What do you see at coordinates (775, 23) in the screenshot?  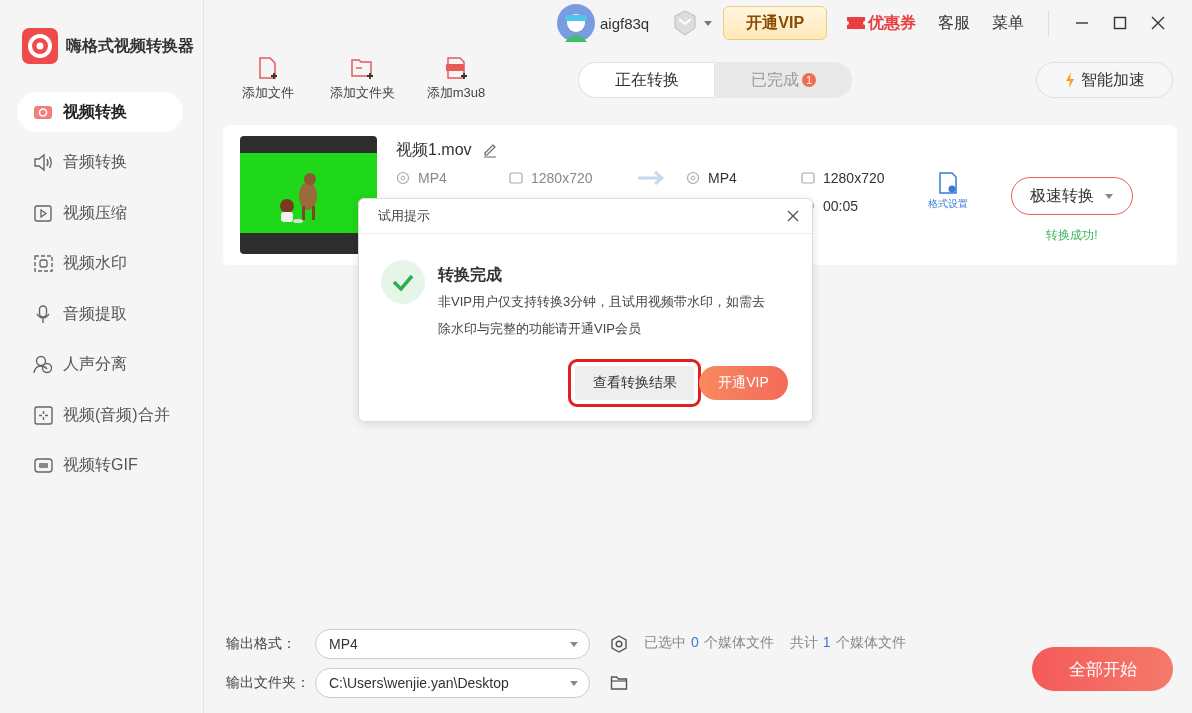 I see `vip-button: 开通VIP` at bounding box center [775, 23].